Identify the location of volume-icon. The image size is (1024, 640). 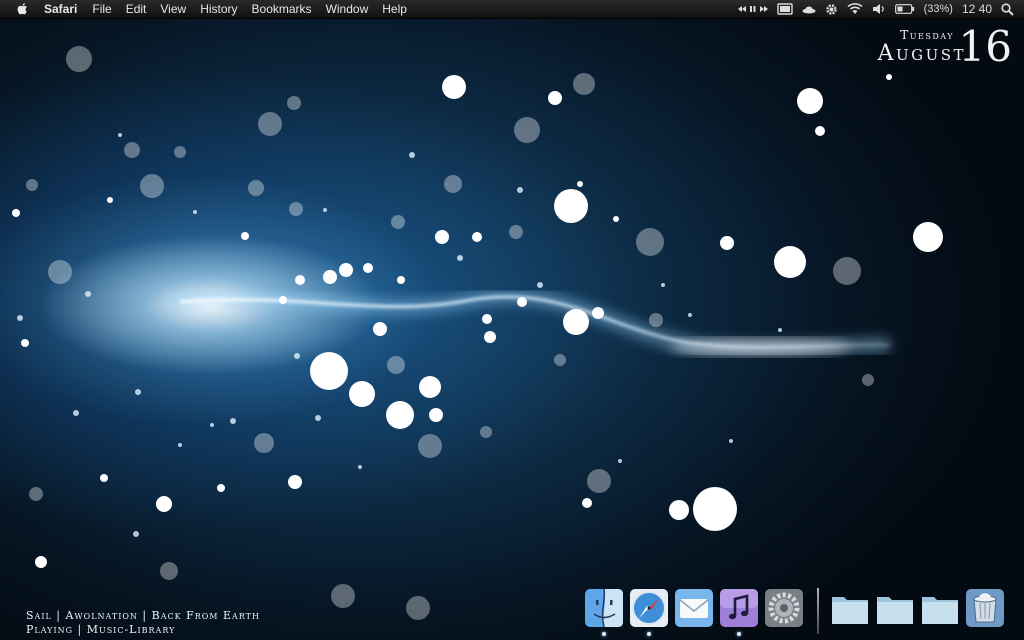
(879, 9).